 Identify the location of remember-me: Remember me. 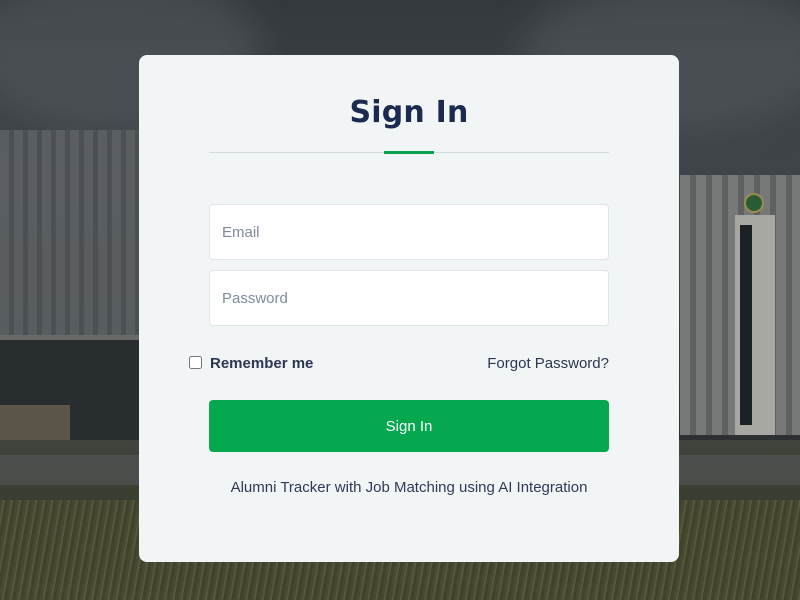
(251, 363).